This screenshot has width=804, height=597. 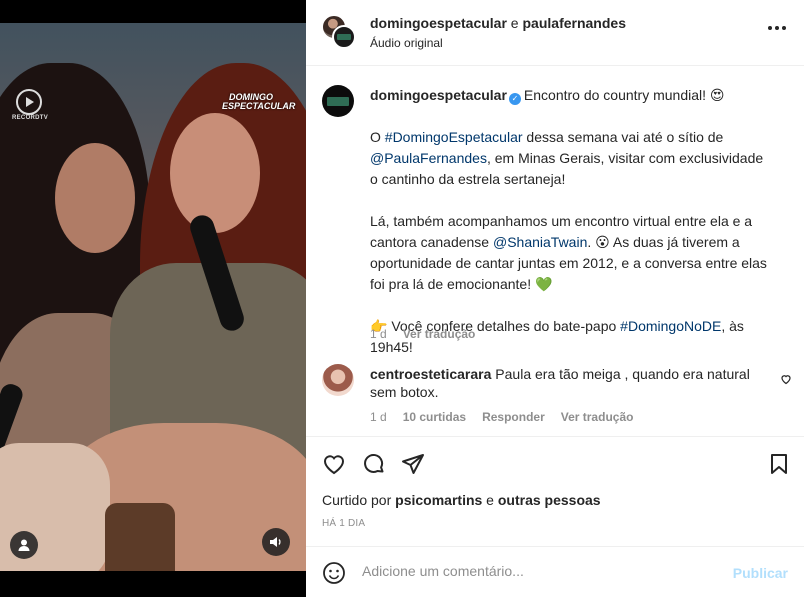 I want to click on comment-icon, so click(x=374, y=463).